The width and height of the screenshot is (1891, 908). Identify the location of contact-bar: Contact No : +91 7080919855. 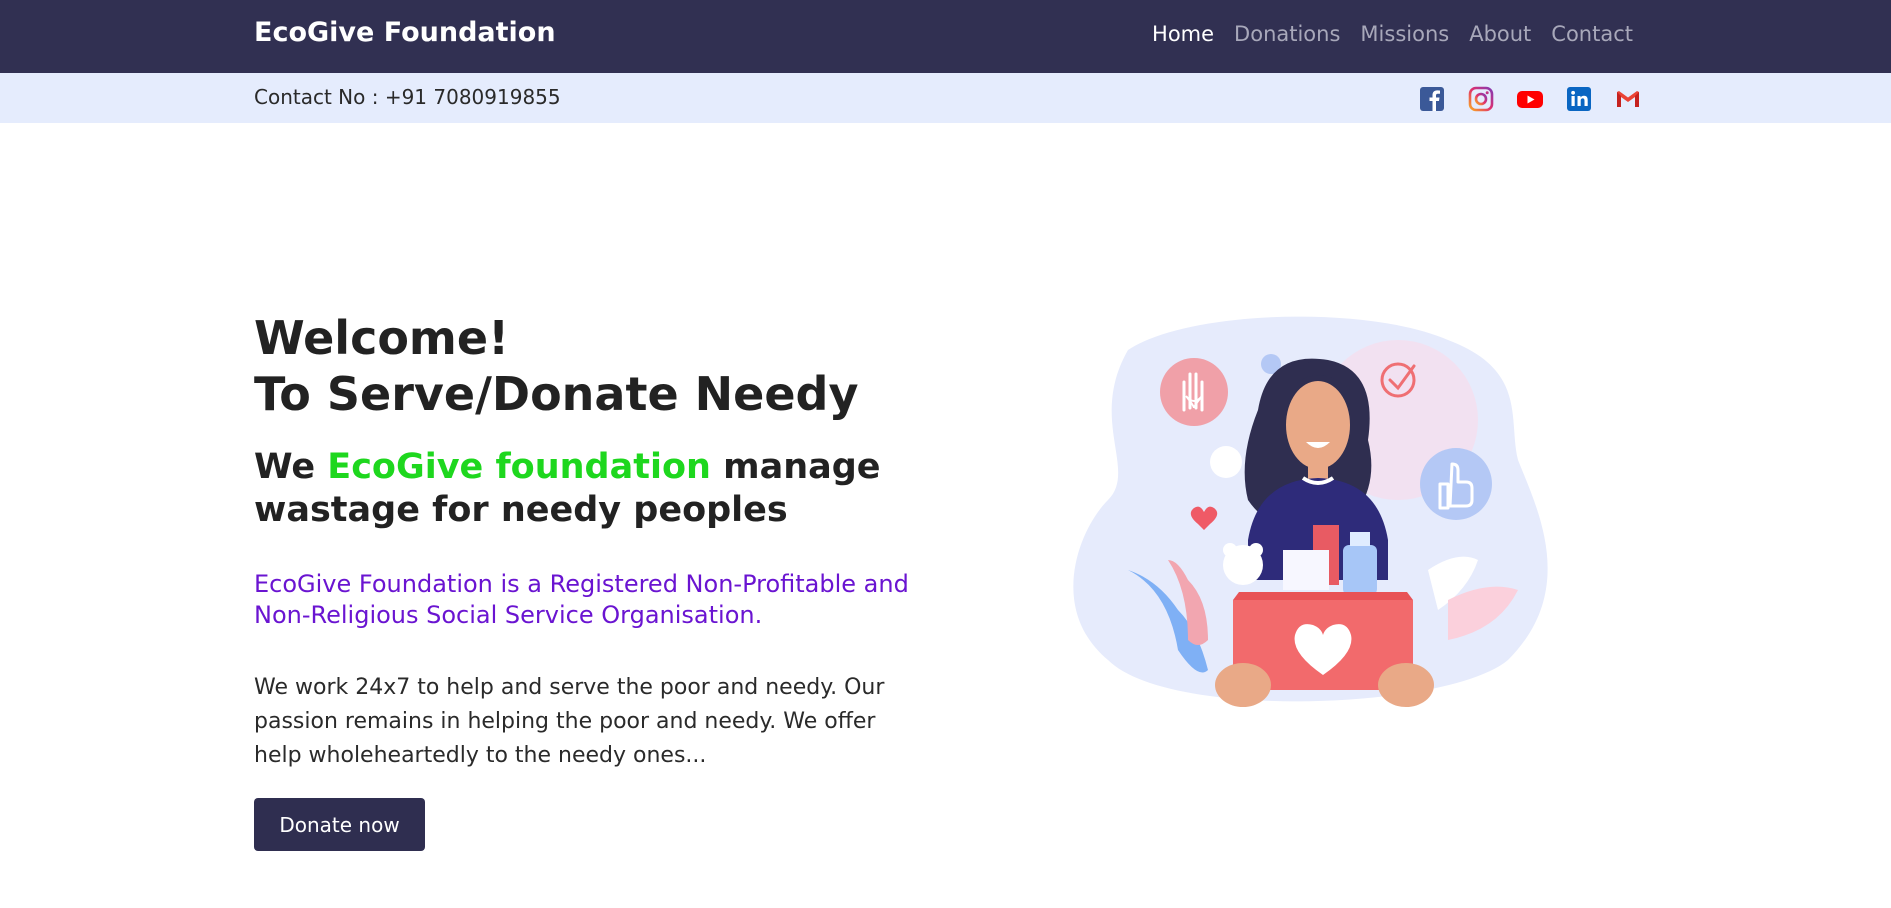
(945, 98).